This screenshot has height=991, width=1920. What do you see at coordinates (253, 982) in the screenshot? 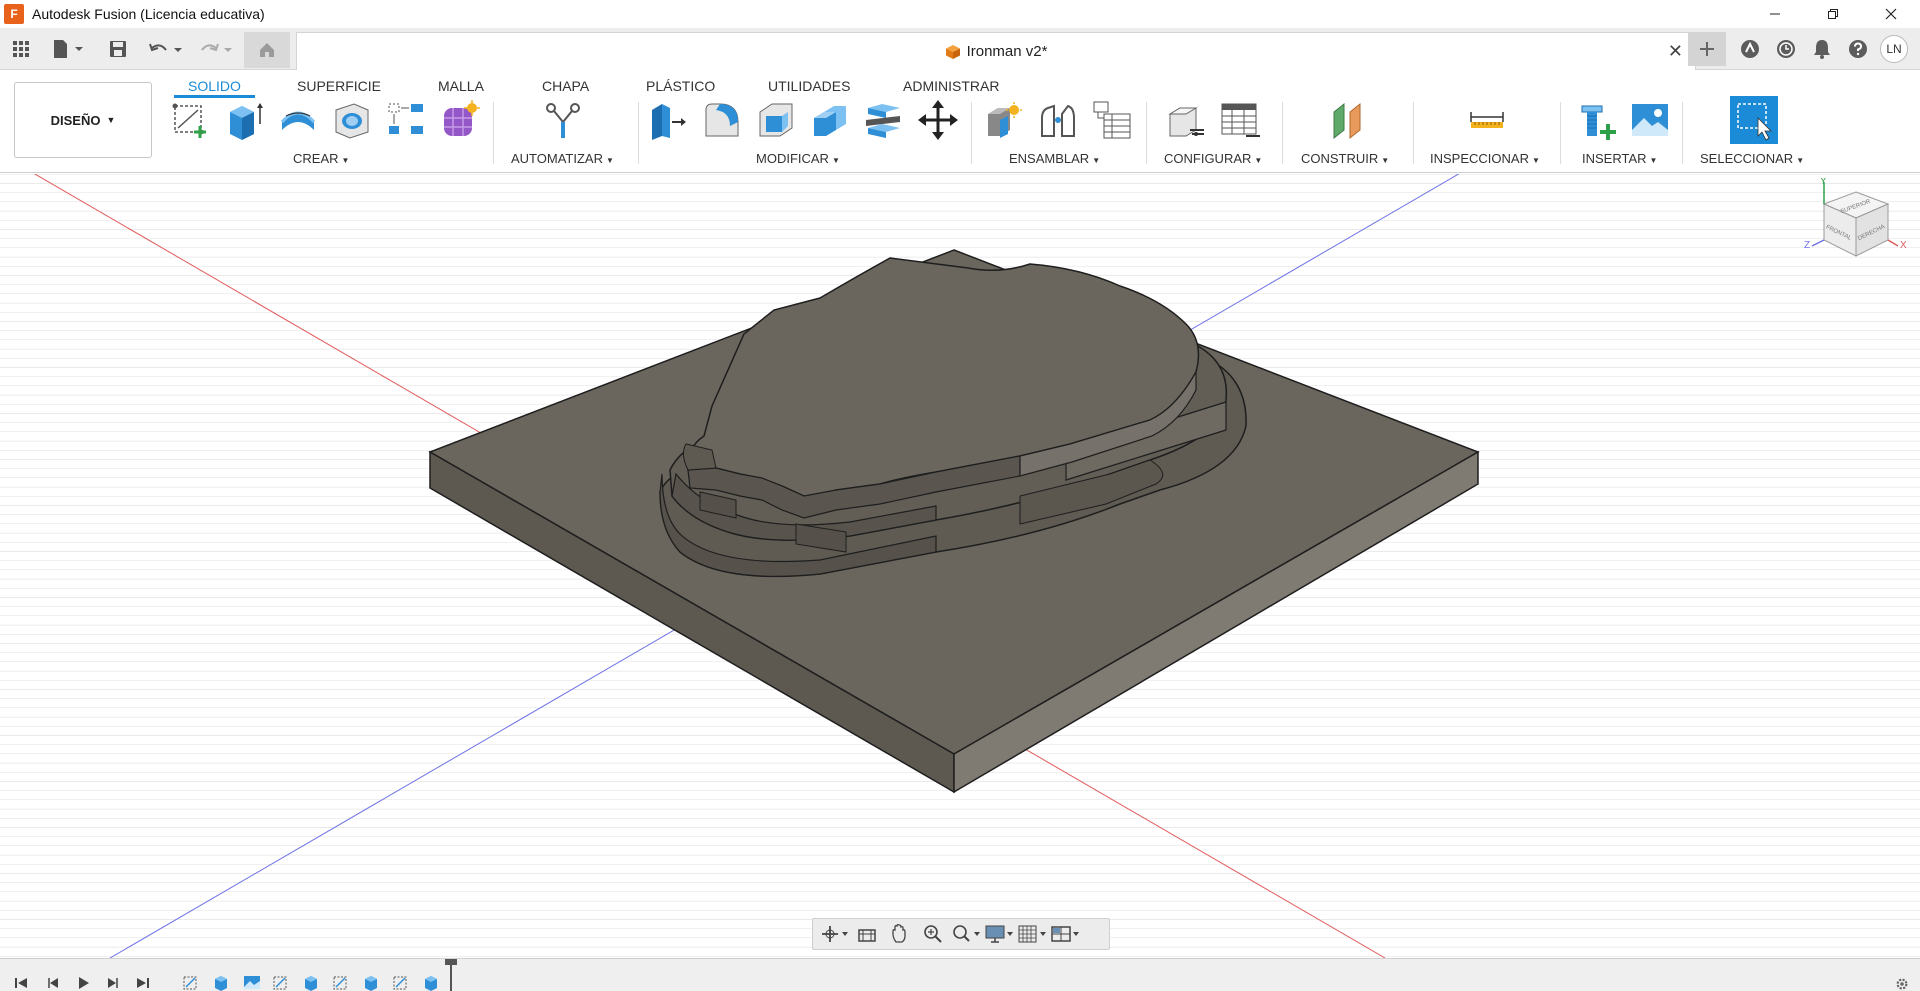
I see `timeline-canvas-image-icon` at bounding box center [253, 982].